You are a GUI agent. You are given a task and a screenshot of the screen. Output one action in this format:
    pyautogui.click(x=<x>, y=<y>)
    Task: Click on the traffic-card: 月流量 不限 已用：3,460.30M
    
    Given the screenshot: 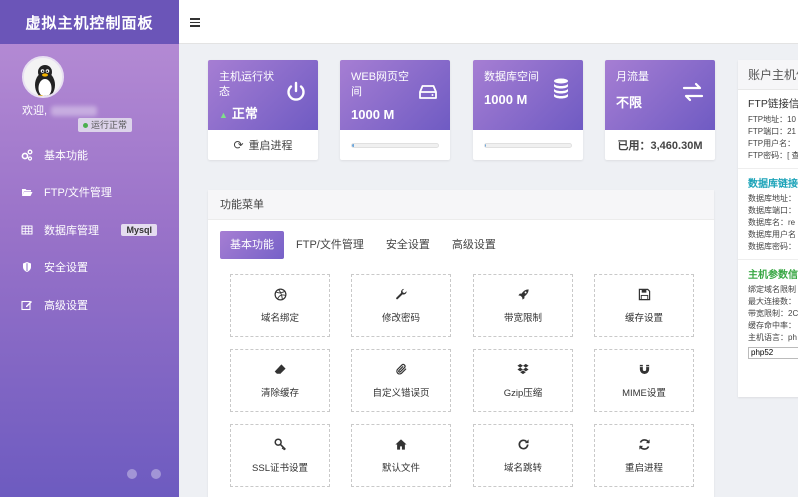 What is the action you would take?
    pyautogui.click(x=660, y=110)
    